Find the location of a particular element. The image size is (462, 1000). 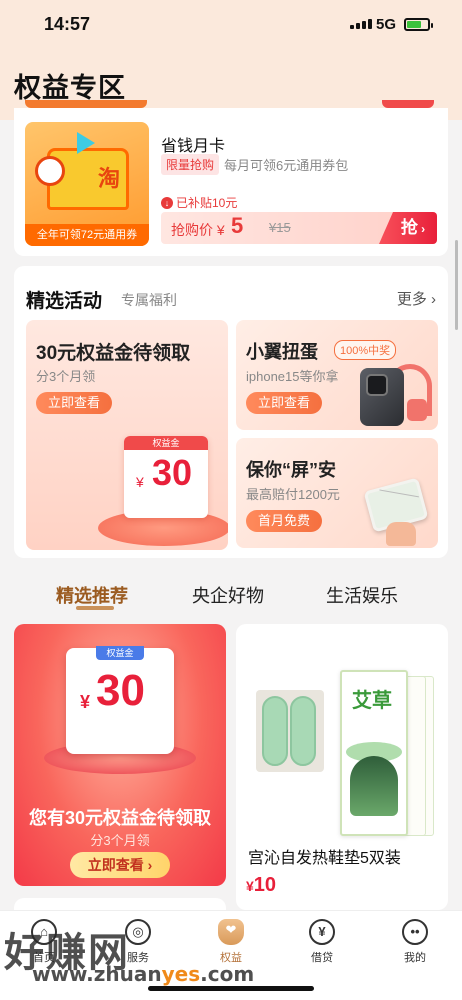

price-label-text: 抢购价 is located at coordinates (192, 230).